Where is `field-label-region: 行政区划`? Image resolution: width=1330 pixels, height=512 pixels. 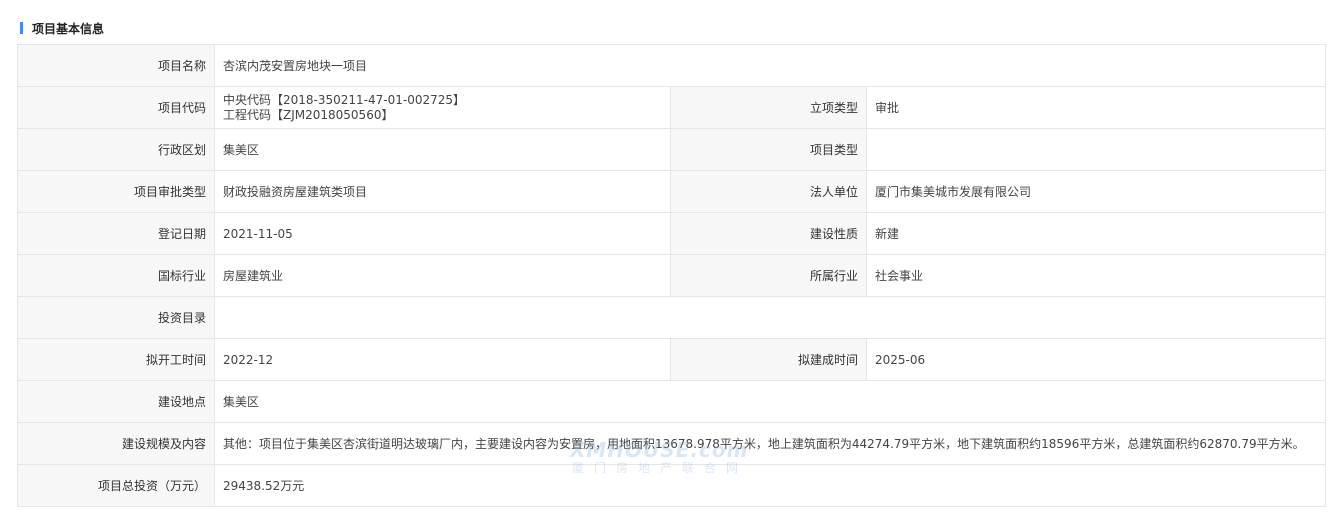 field-label-region: 行政区划 is located at coordinates (116, 149).